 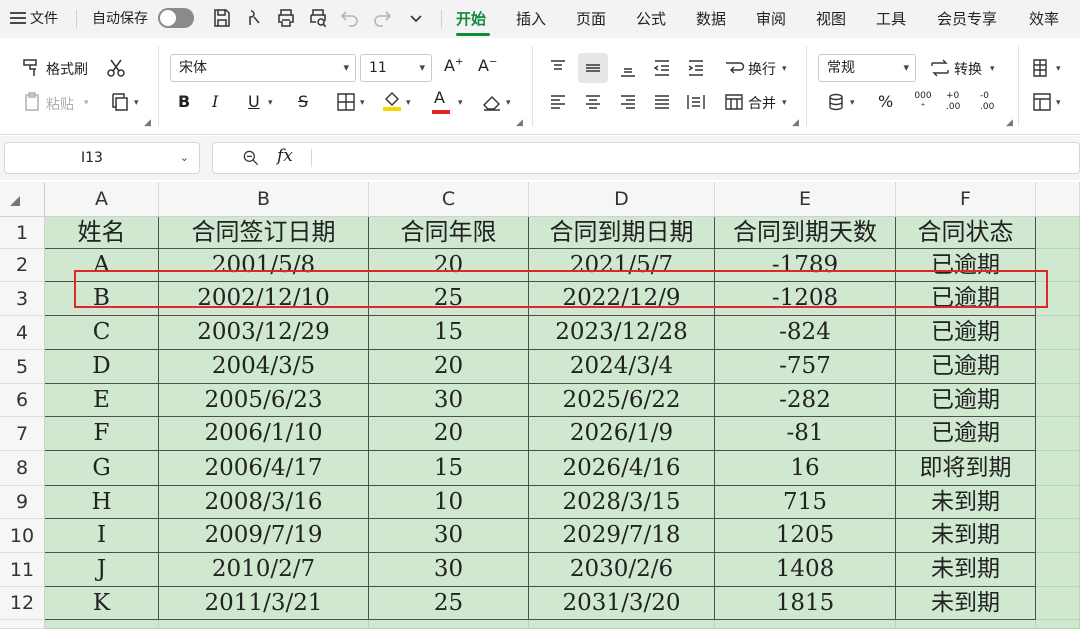 What do you see at coordinates (102, 400) in the screenshot?
I see `table-cell: E` at bounding box center [102, 400].